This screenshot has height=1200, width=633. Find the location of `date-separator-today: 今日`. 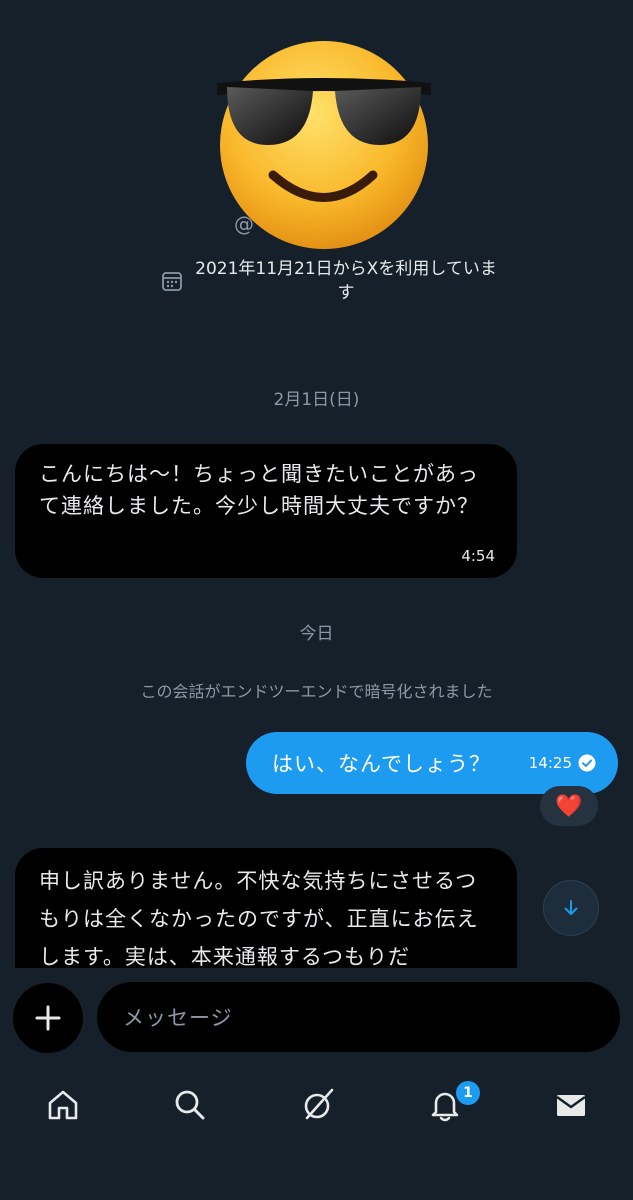

date-separator-today: 今日 is located at coordinates (316, 634).